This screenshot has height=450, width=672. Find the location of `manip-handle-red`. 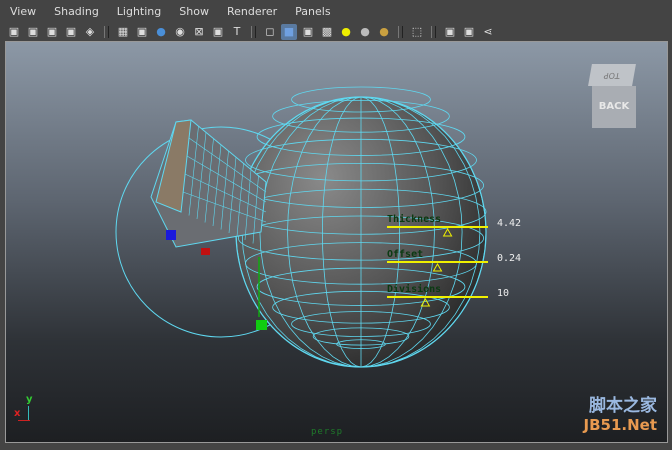

manip-handle-red is located at coordinates (205, 251).